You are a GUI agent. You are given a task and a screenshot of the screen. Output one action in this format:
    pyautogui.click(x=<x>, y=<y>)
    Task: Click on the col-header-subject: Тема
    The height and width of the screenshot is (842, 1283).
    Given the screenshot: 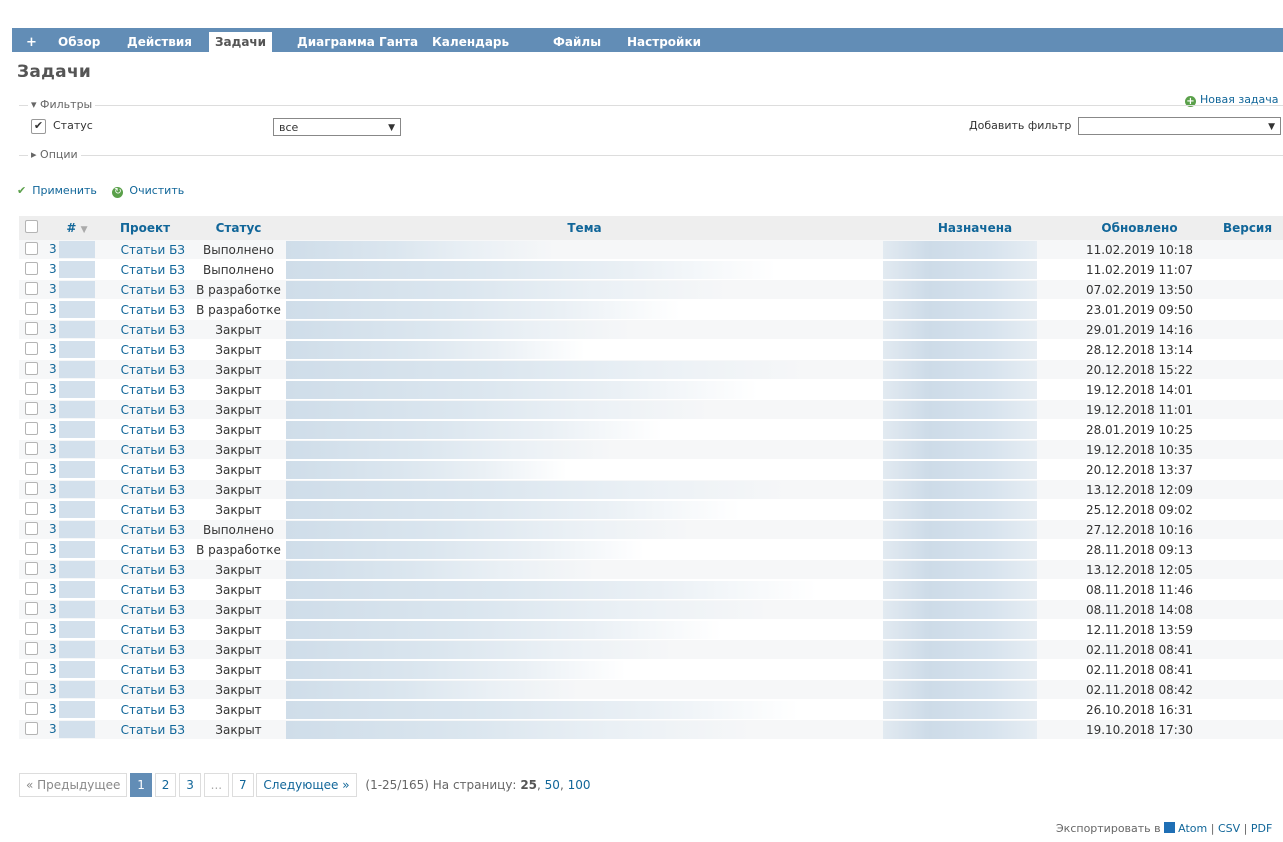 What is the action you would take?
    pyautogui.click(x=584, y=228)
    